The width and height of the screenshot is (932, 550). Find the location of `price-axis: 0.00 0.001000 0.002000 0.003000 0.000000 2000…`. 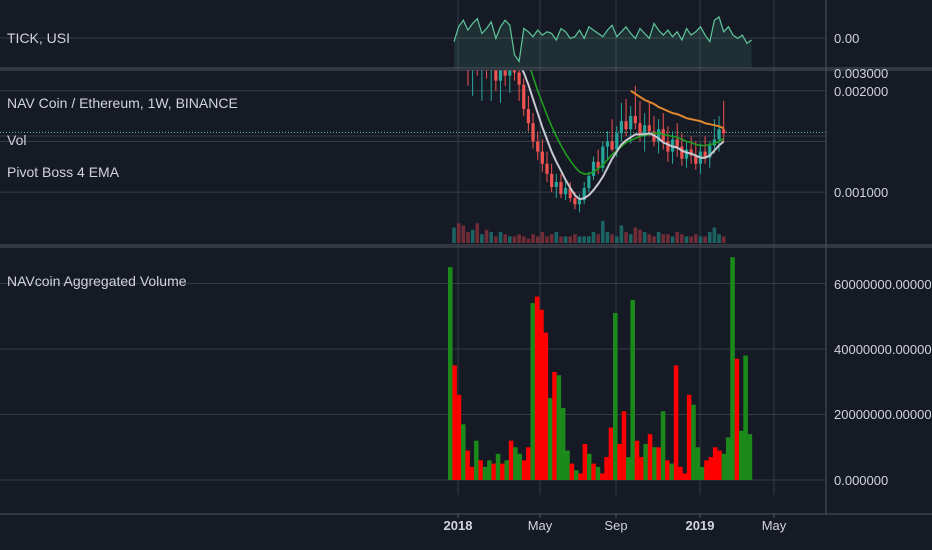

price-axis: 0.00 0.001000 0.002000 0.003000 0.000000 2000… is located at coordinates (883, 259).